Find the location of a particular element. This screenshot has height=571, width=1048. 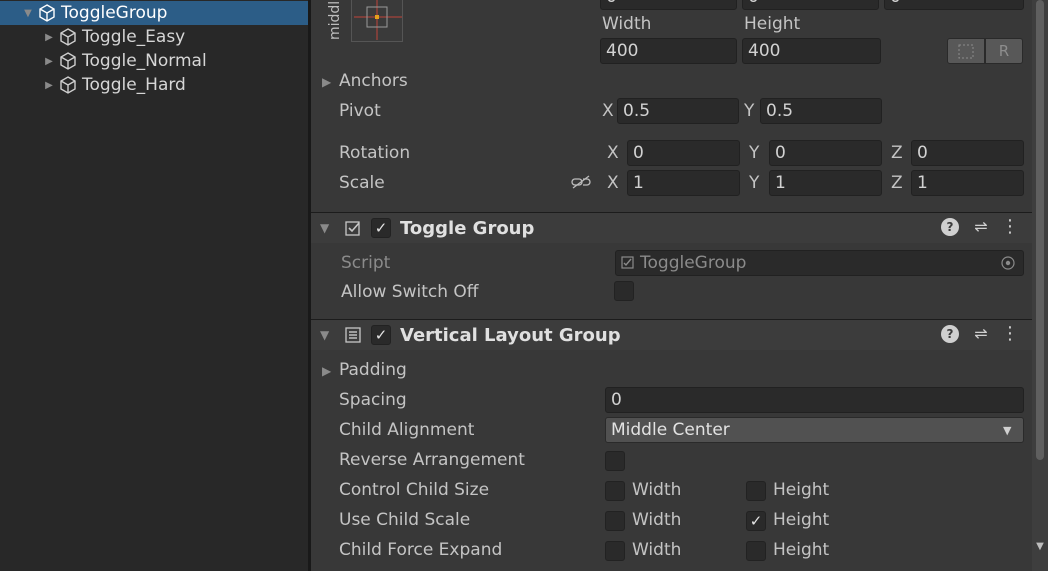

scale-y-field: 1 is located at coordinates (825, 183).